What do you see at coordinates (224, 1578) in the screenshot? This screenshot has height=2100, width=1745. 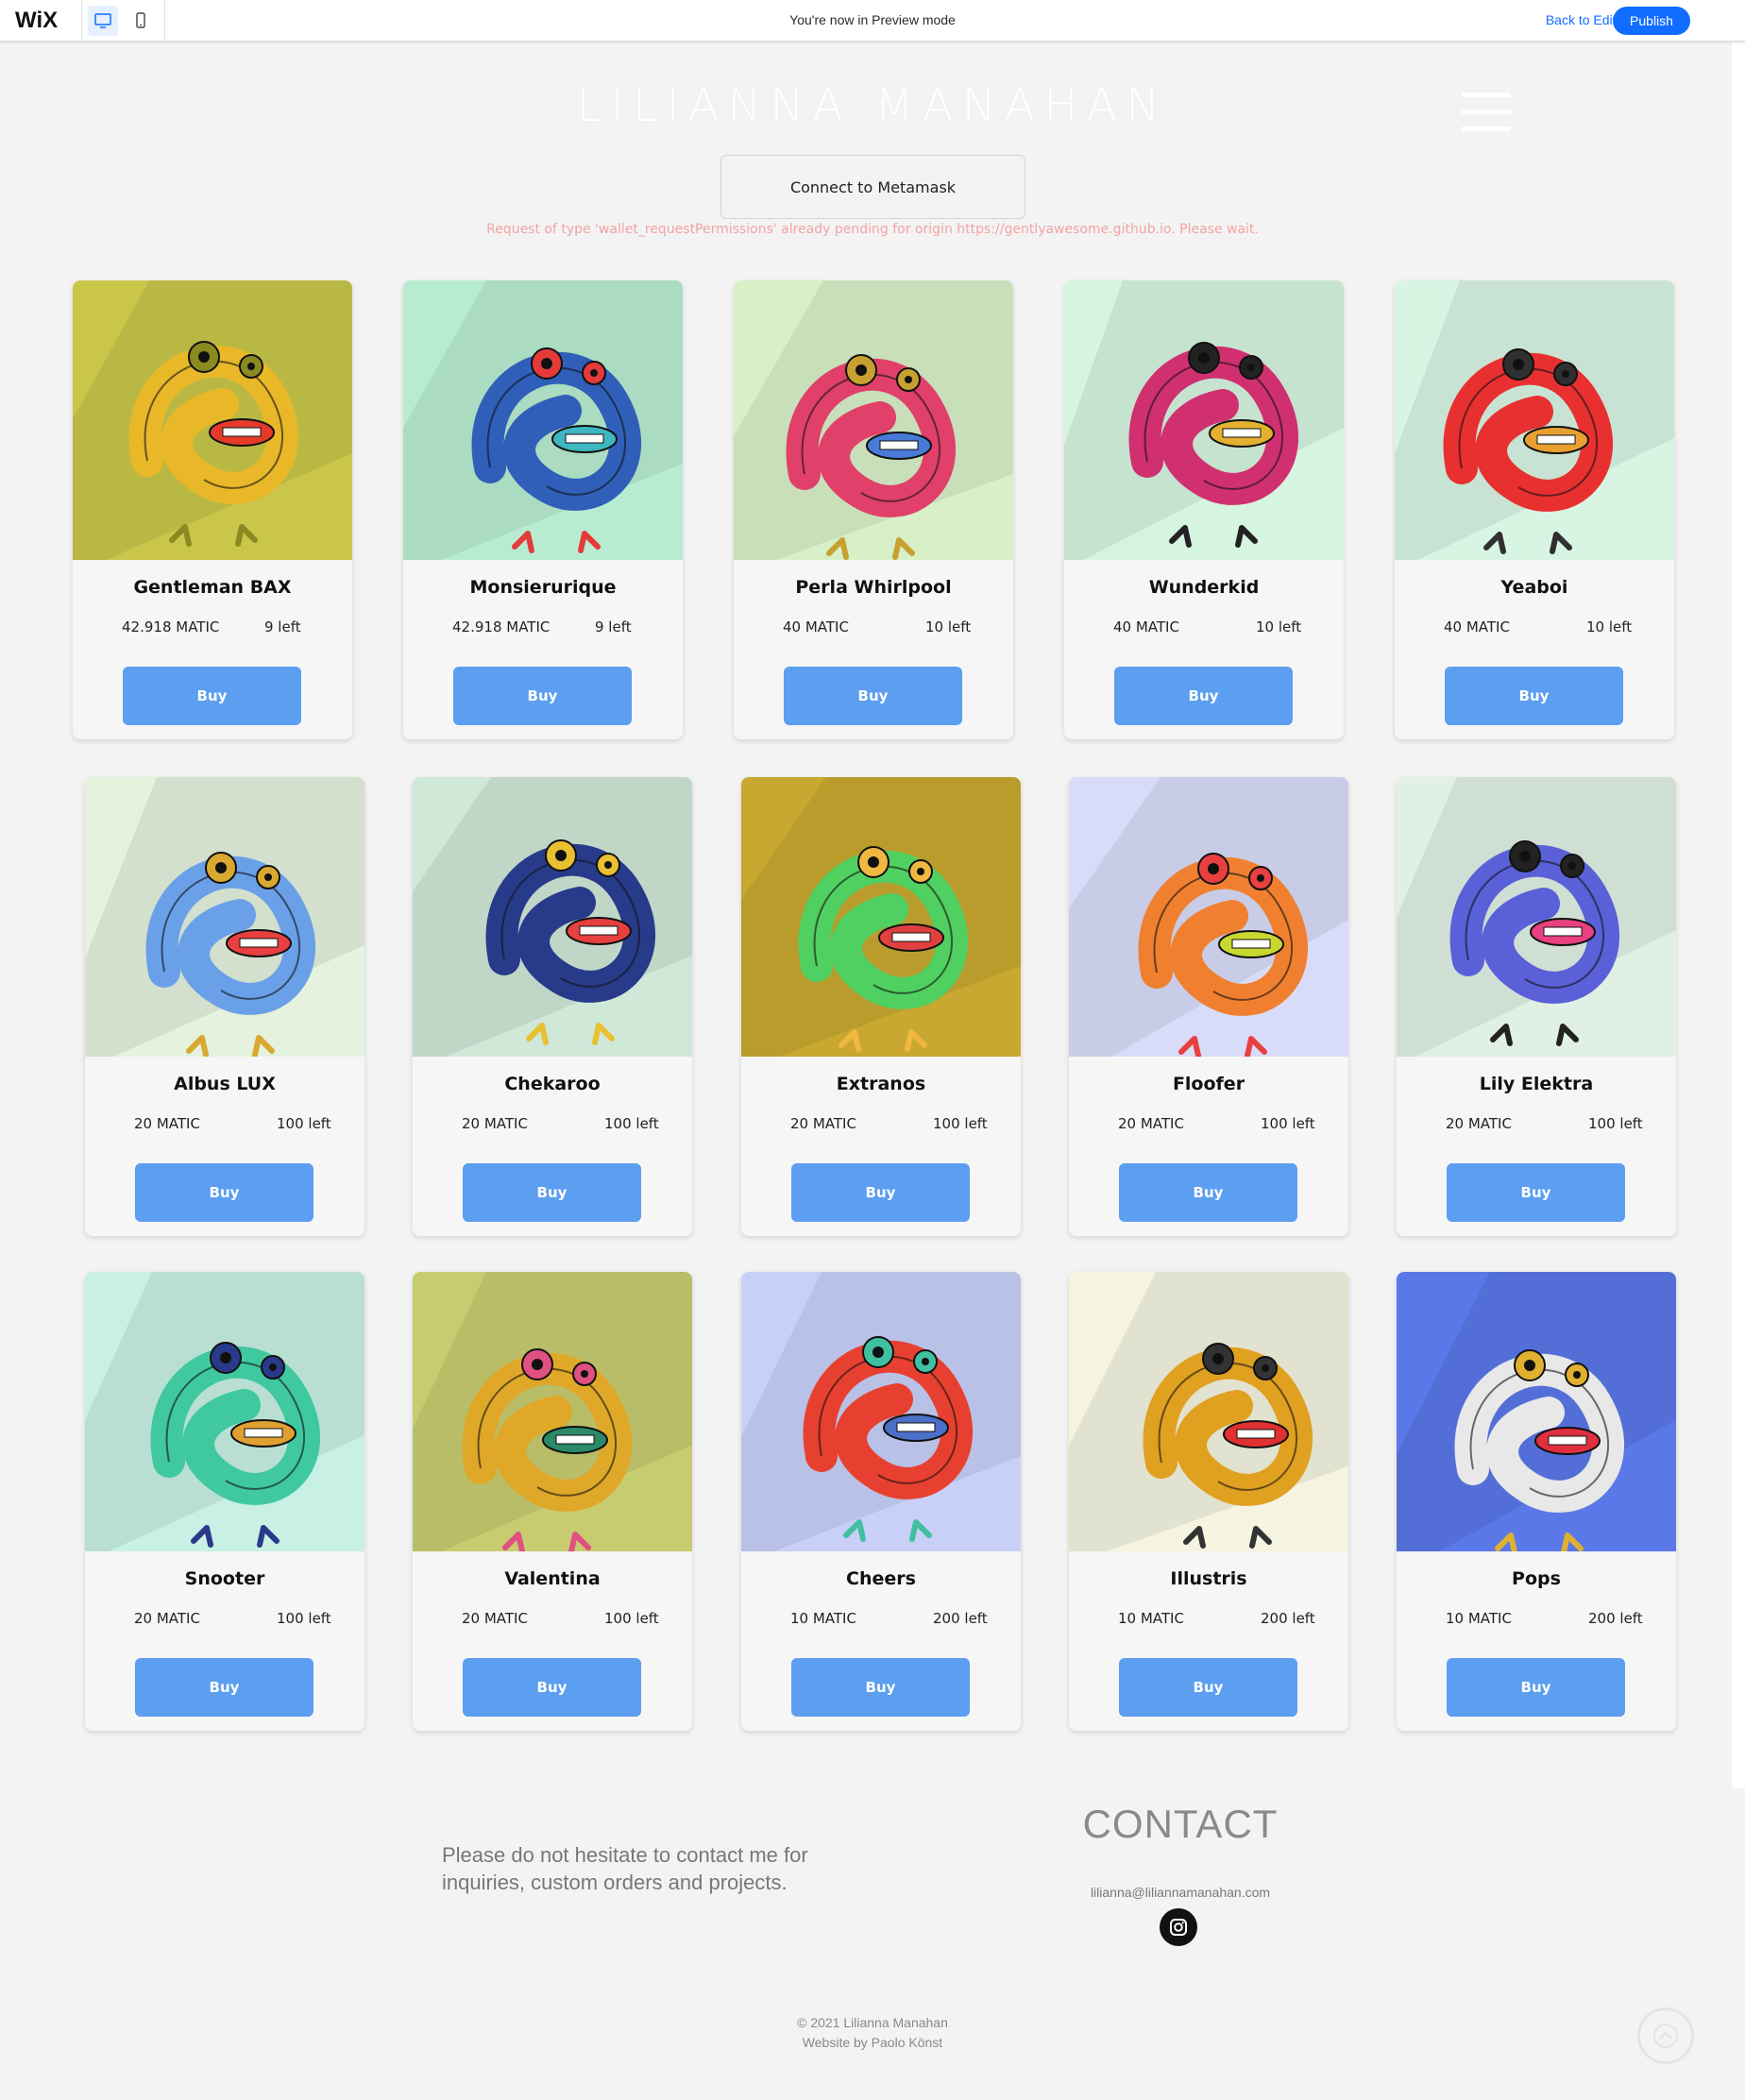 I see `nft-name: Snooter` at bounding box center [224, 1578].